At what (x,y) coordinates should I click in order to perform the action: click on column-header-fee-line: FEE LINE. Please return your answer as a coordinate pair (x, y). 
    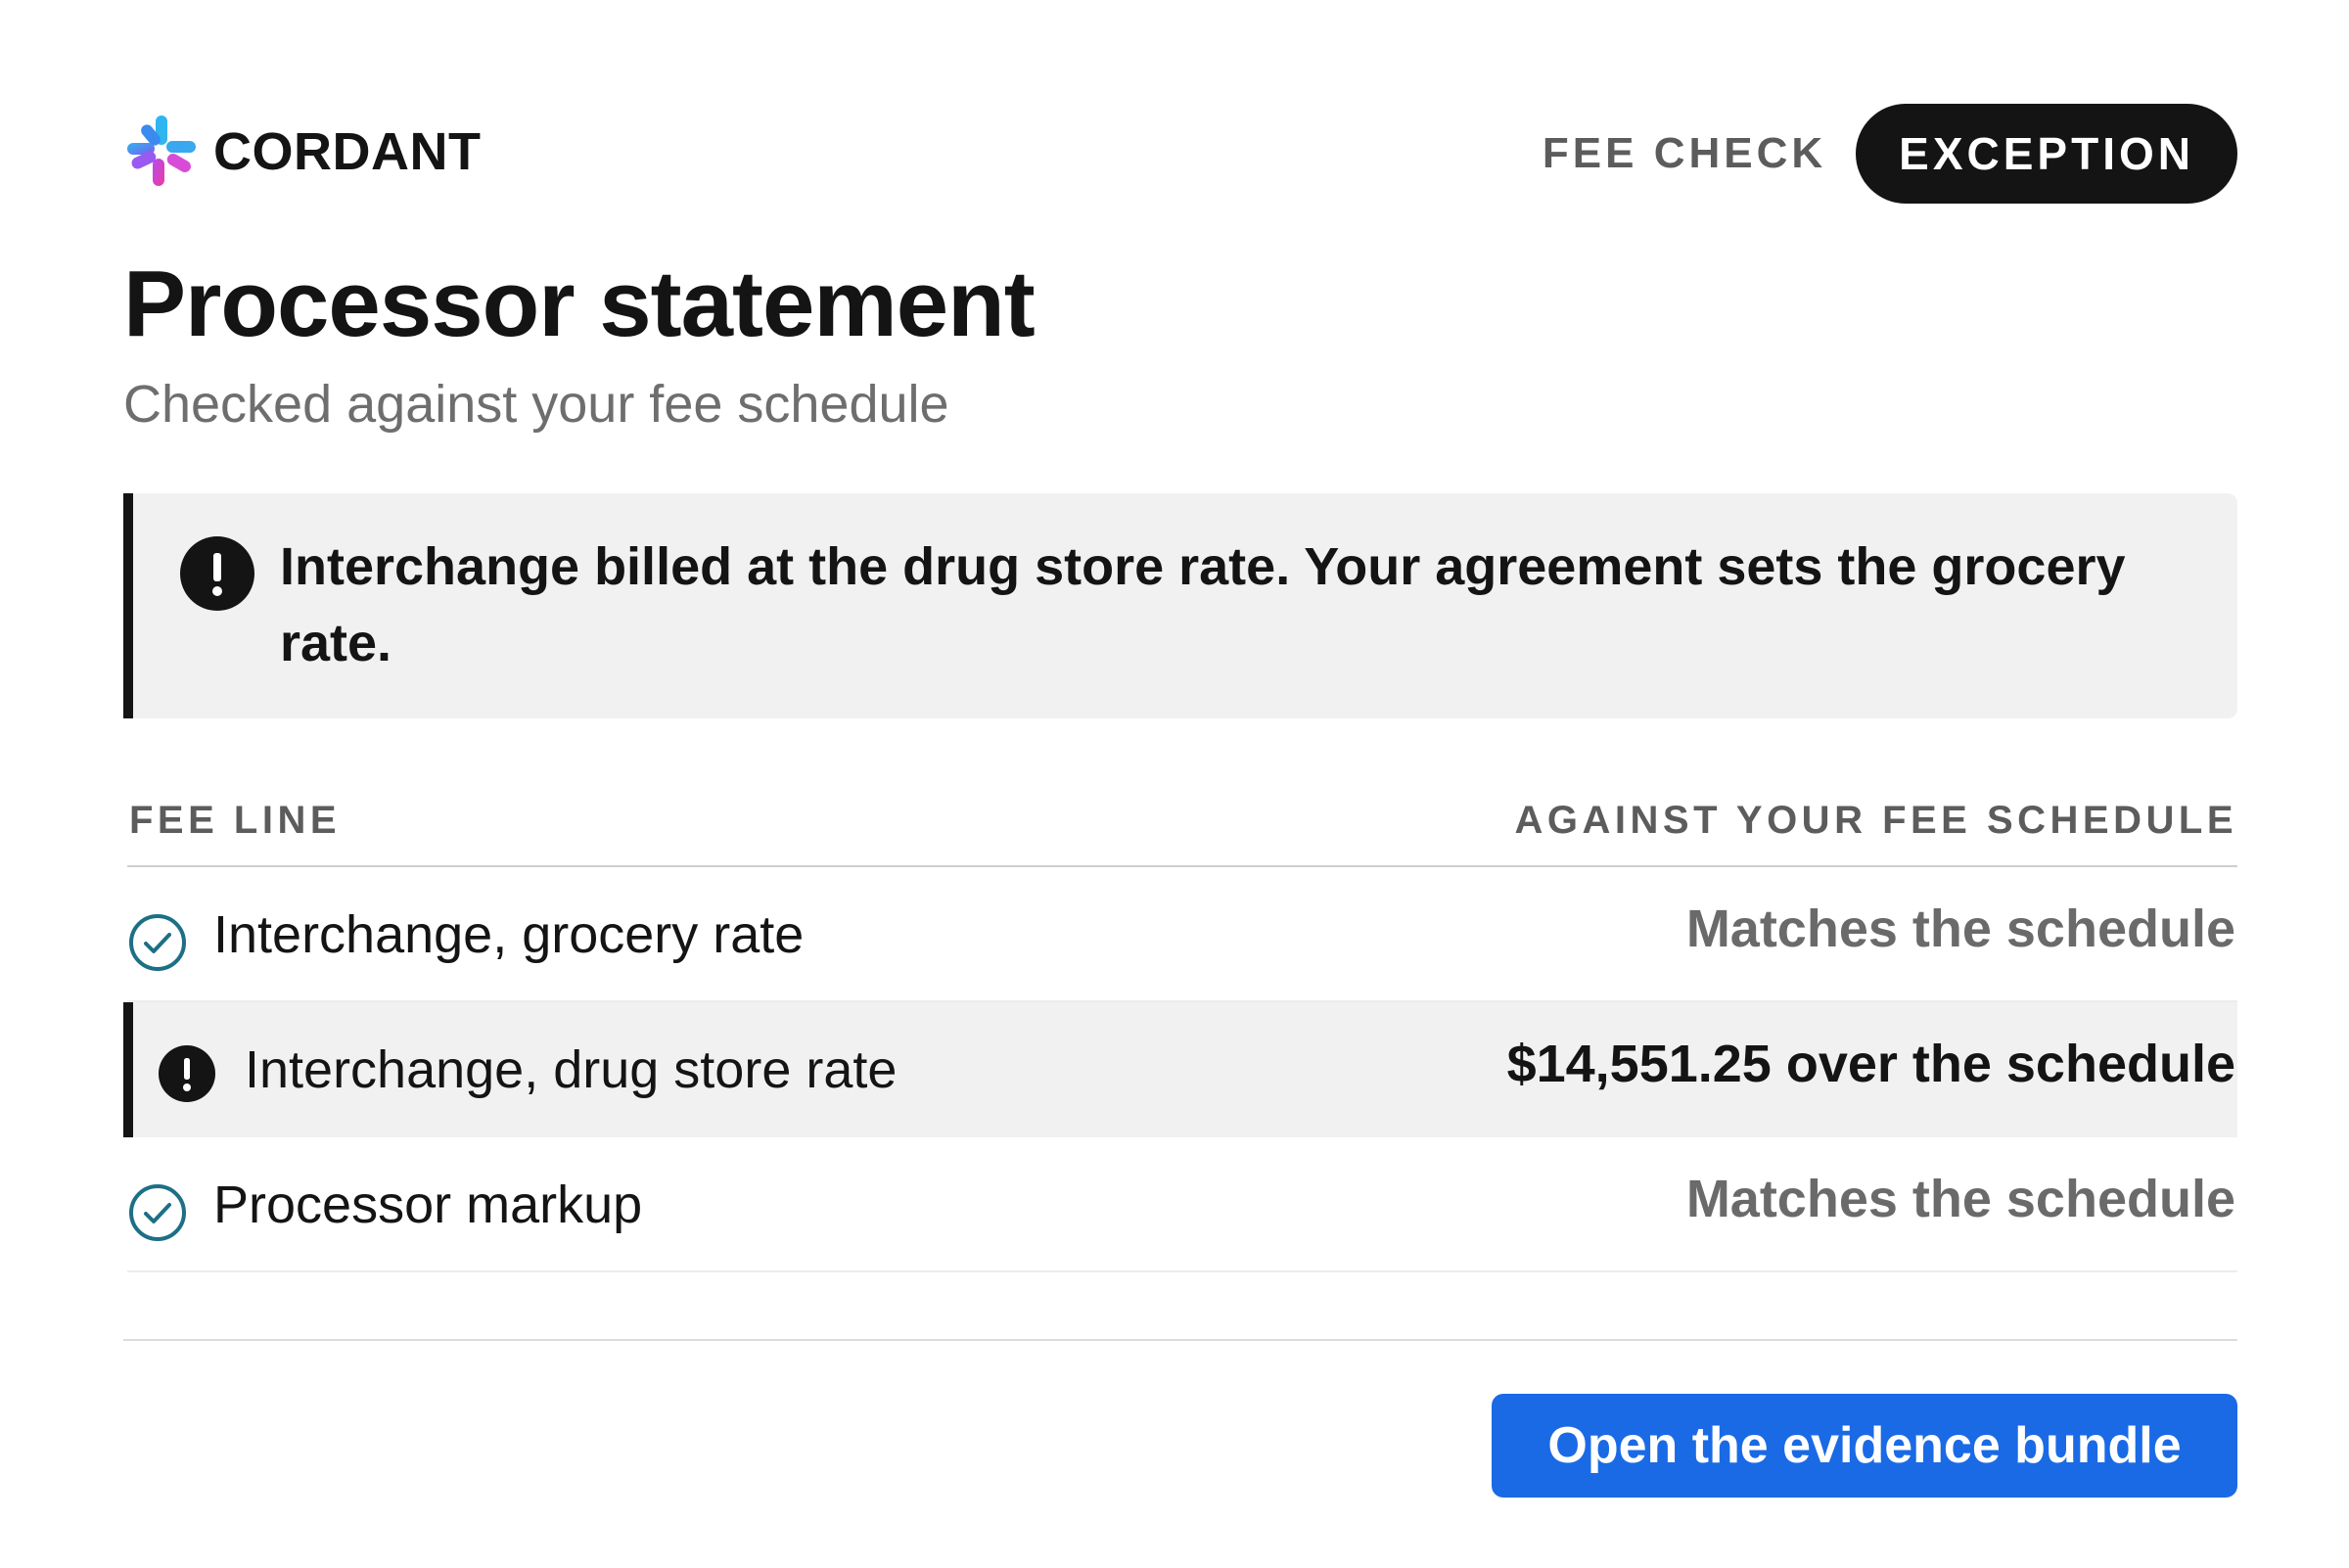
    Looking at the image, I should click on (236, 820).